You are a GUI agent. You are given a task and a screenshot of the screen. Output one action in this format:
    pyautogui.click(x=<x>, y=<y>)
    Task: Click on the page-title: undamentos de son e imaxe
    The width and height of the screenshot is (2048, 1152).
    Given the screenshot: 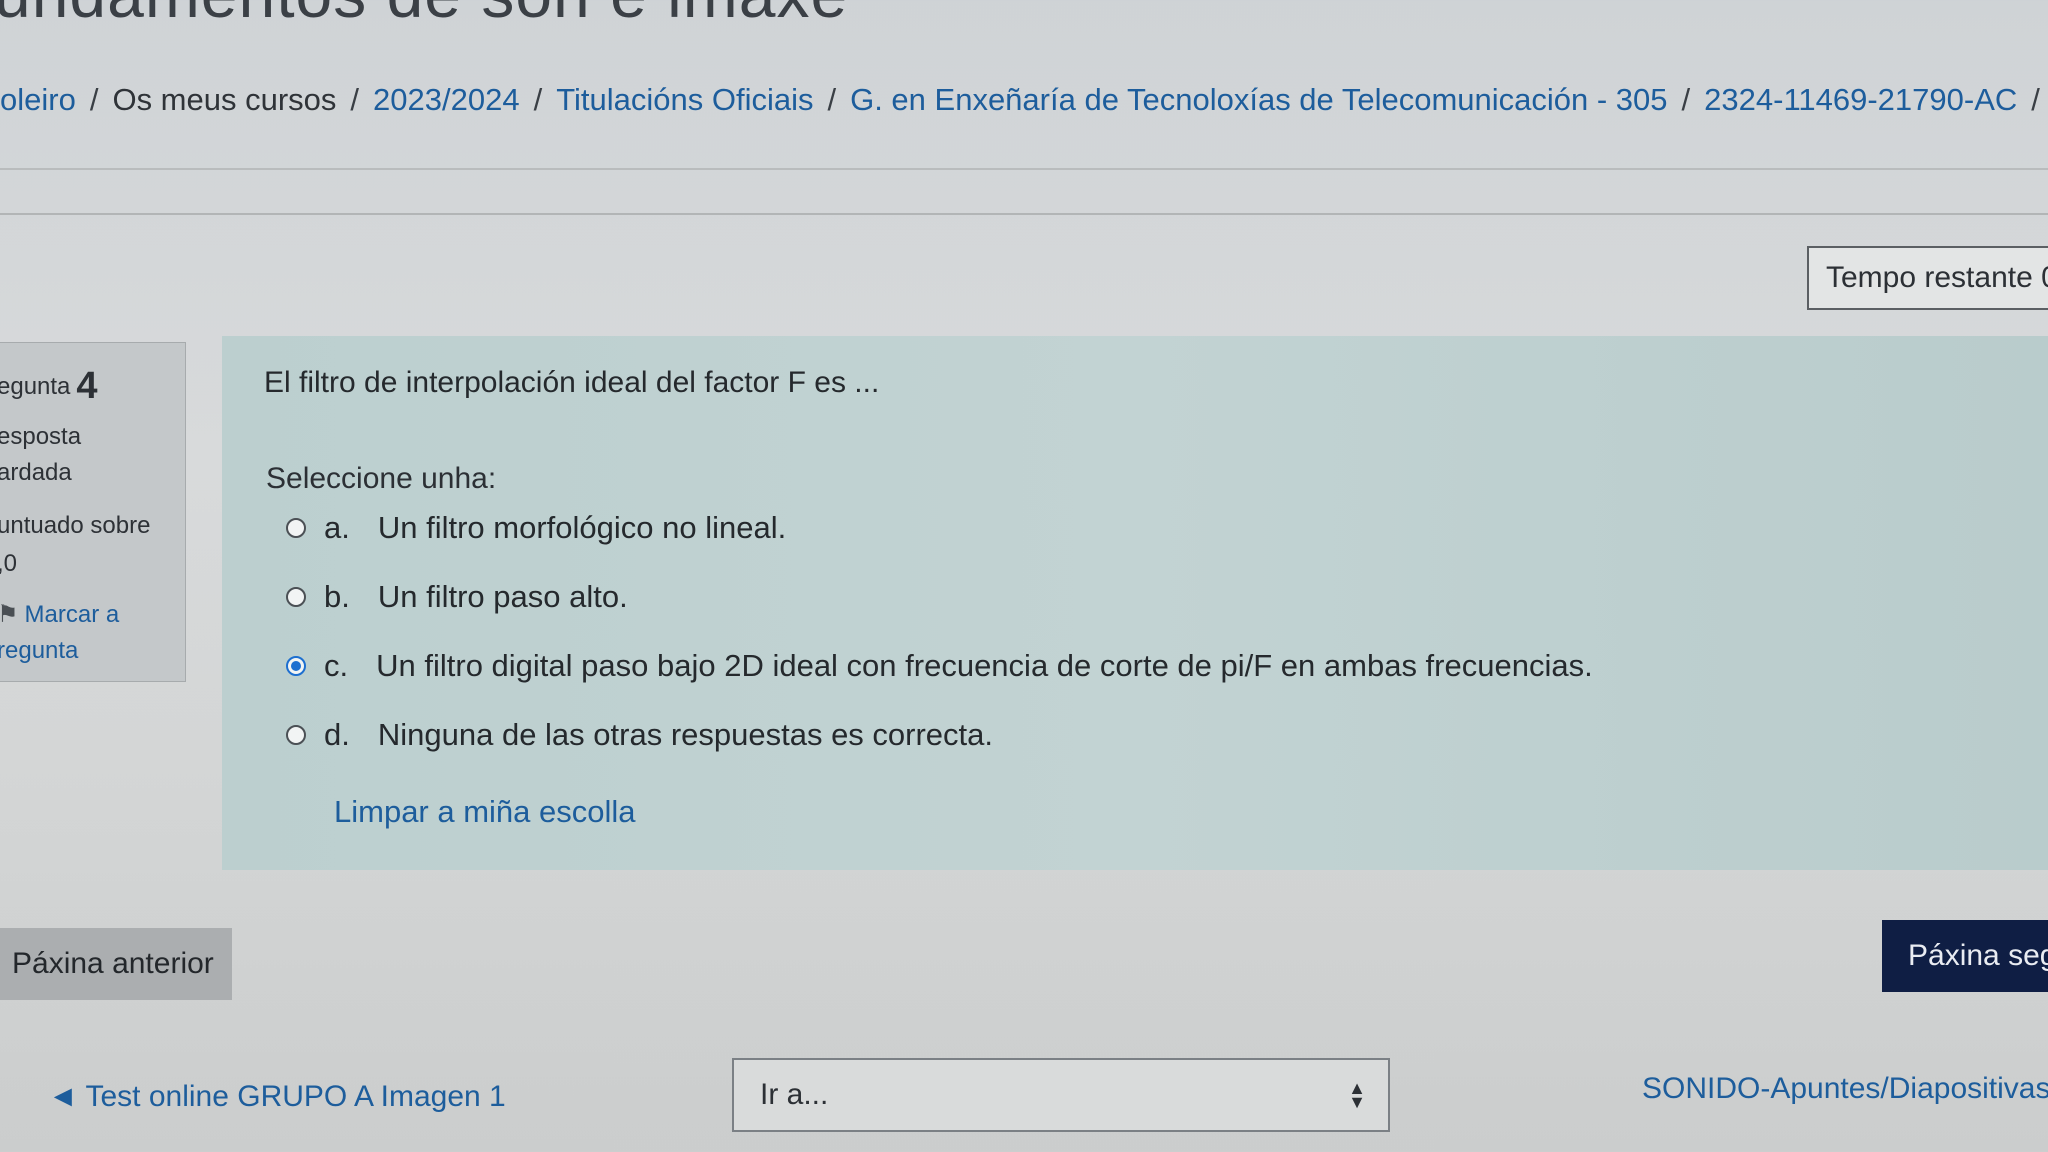 What is the action you would take?
    pyautogui.click(x=424, y=16)
    